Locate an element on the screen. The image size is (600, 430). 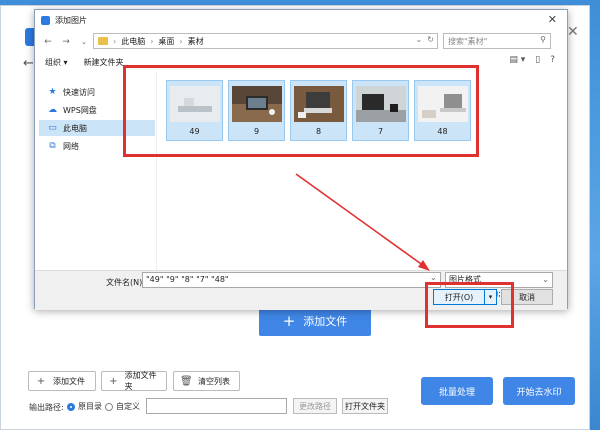
add-file-big-label: 添加文件 is located at coordinates (325, 321).